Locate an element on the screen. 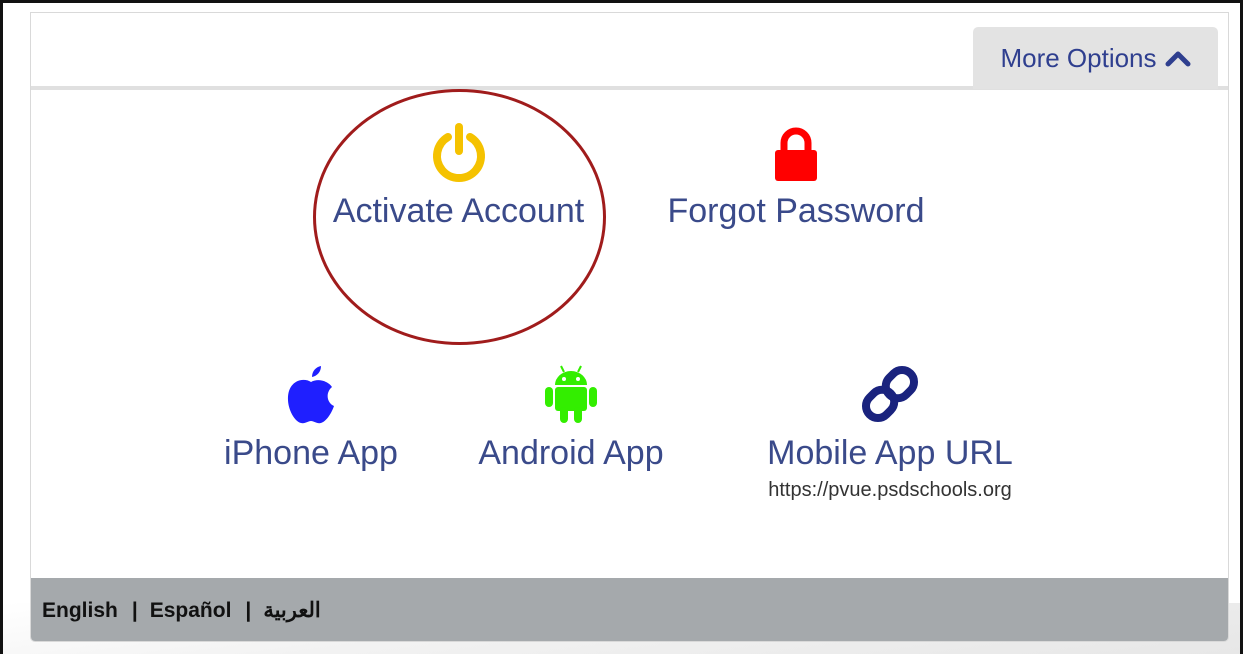 This screenshot has height=654, width=1243. forgot-password-link: Forgot Password is located at coordinates (796, 177).